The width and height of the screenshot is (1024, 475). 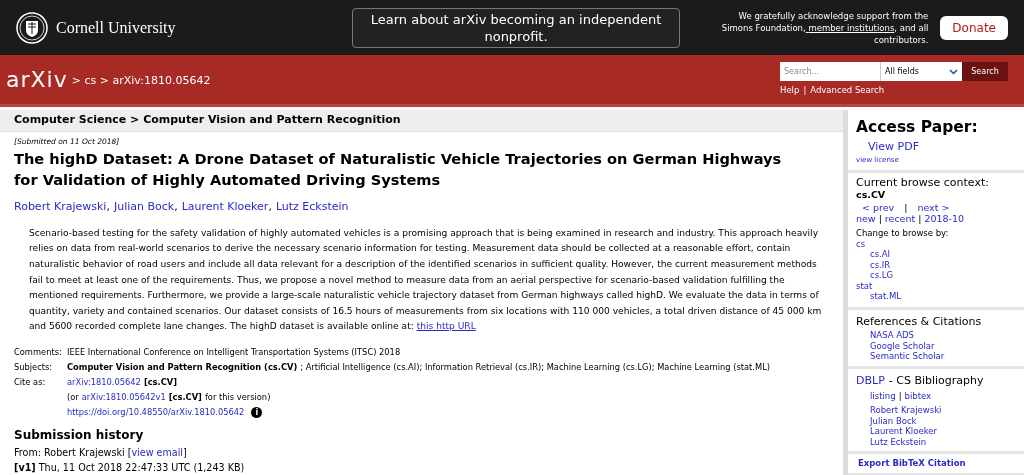 I want to click on bracket: ], so click(x=185, y=452).